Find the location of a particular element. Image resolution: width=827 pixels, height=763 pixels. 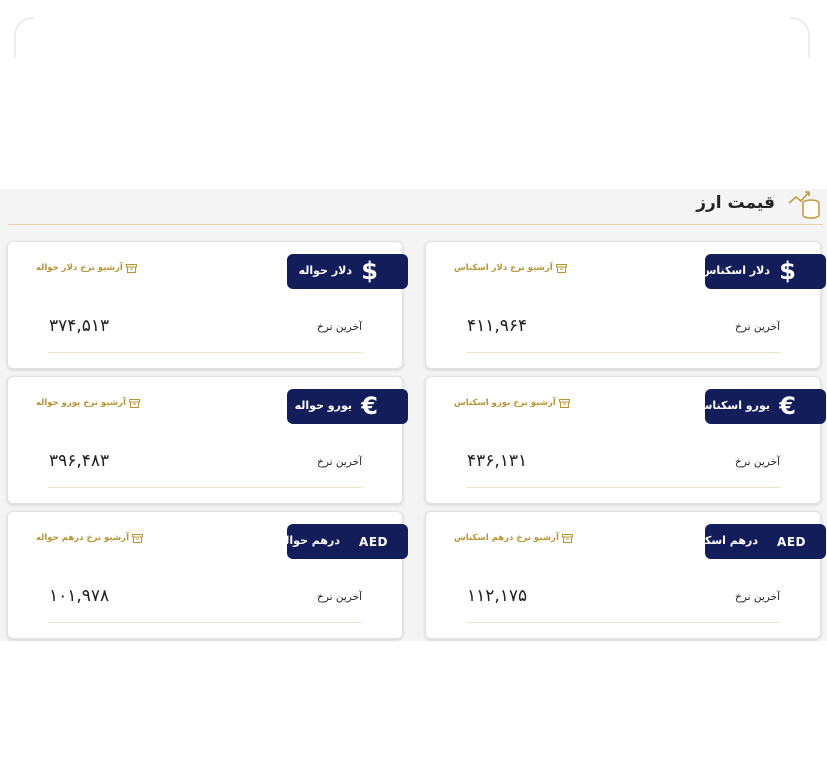

badge-label: یورو حواله is located at coordinates (323, 405).